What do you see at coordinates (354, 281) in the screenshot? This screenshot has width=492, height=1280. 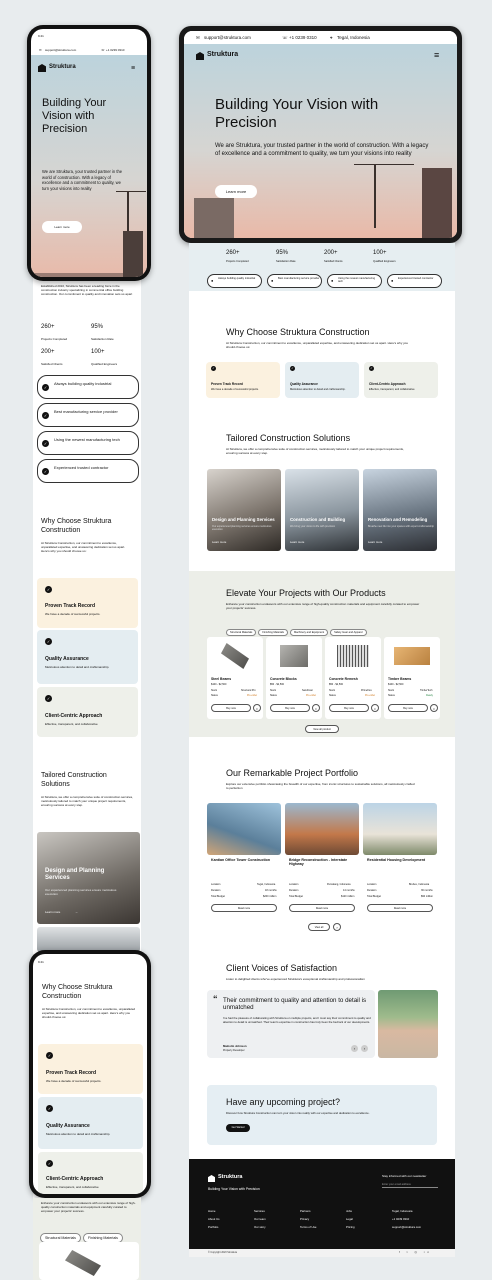 I see `feature-pill: ● Using the newest manufacturing tech` at bounding box center [354, 281].